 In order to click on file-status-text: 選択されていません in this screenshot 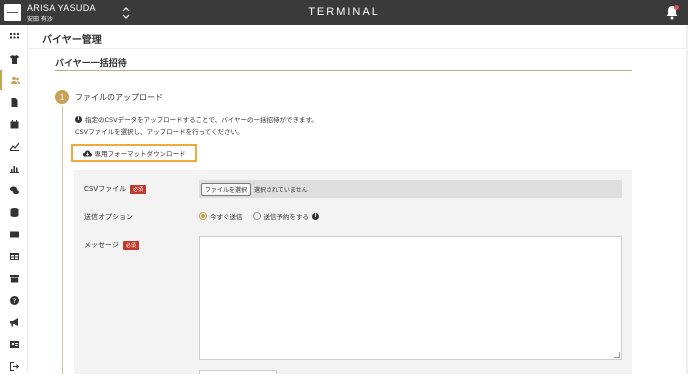, I will do `click(281, 190)`.